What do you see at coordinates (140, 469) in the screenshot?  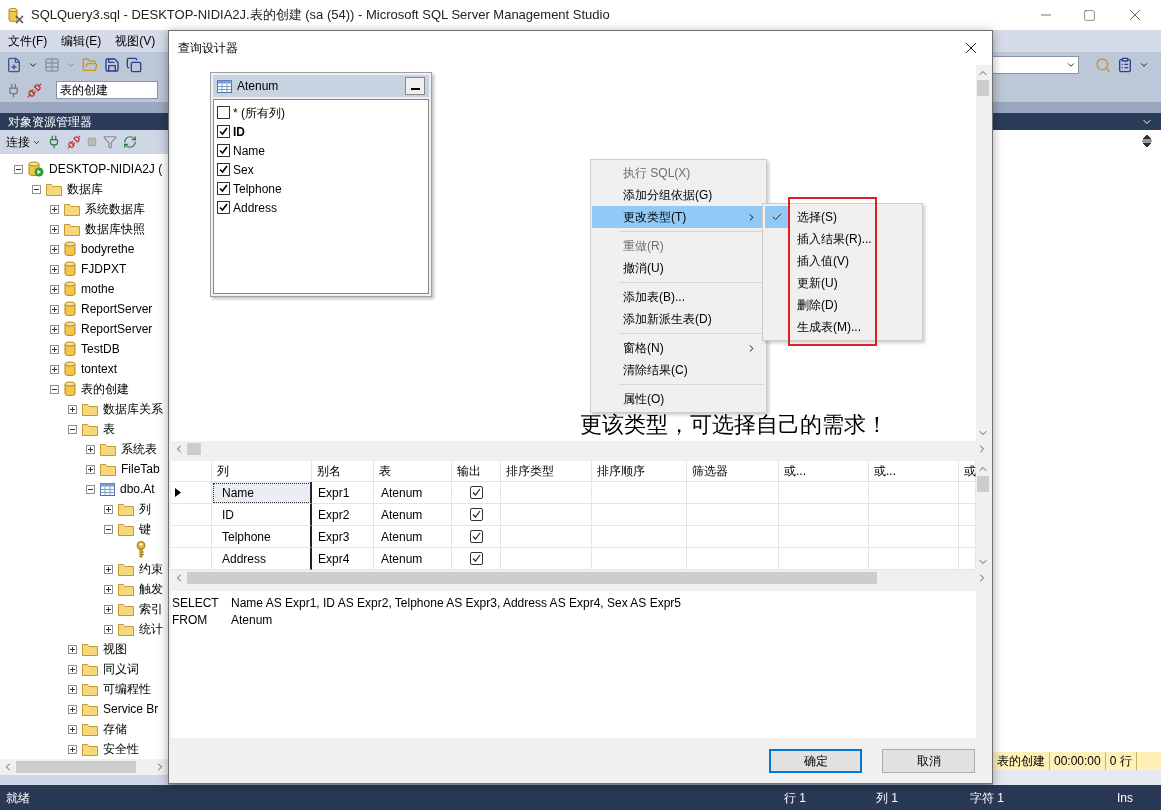 I see `tree-item: FileTab` at bounding box center [140, 469].